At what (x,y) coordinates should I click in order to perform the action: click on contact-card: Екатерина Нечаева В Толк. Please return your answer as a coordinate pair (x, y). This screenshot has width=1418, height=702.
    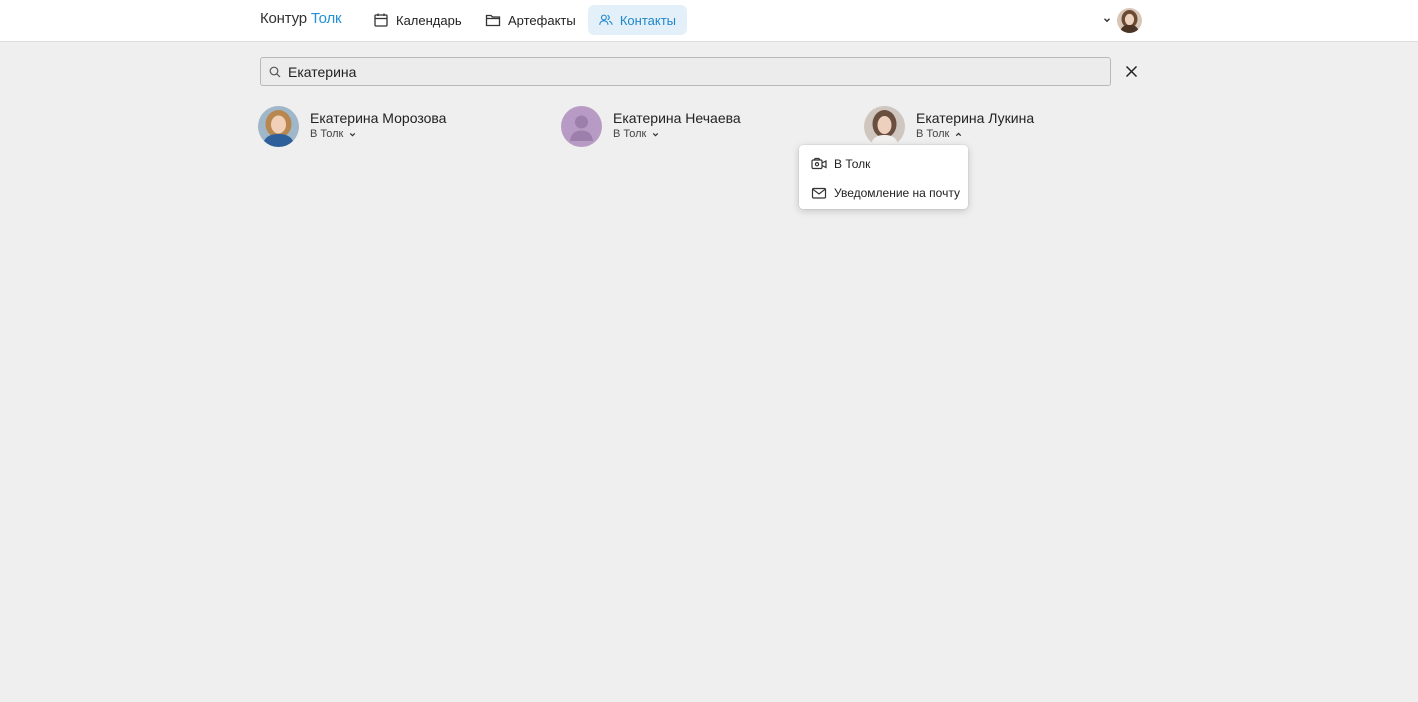
    Looking at the image, I should click on (686, 127).